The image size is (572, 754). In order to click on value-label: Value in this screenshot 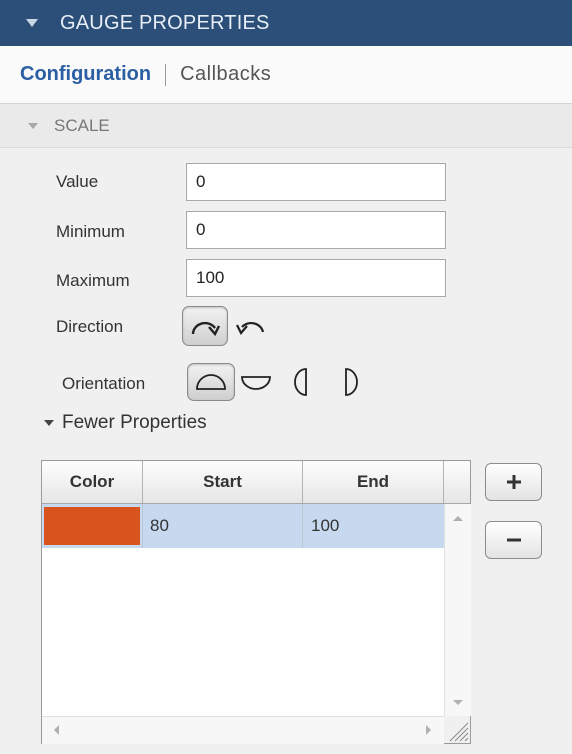, I will do `click(77, 181)`.